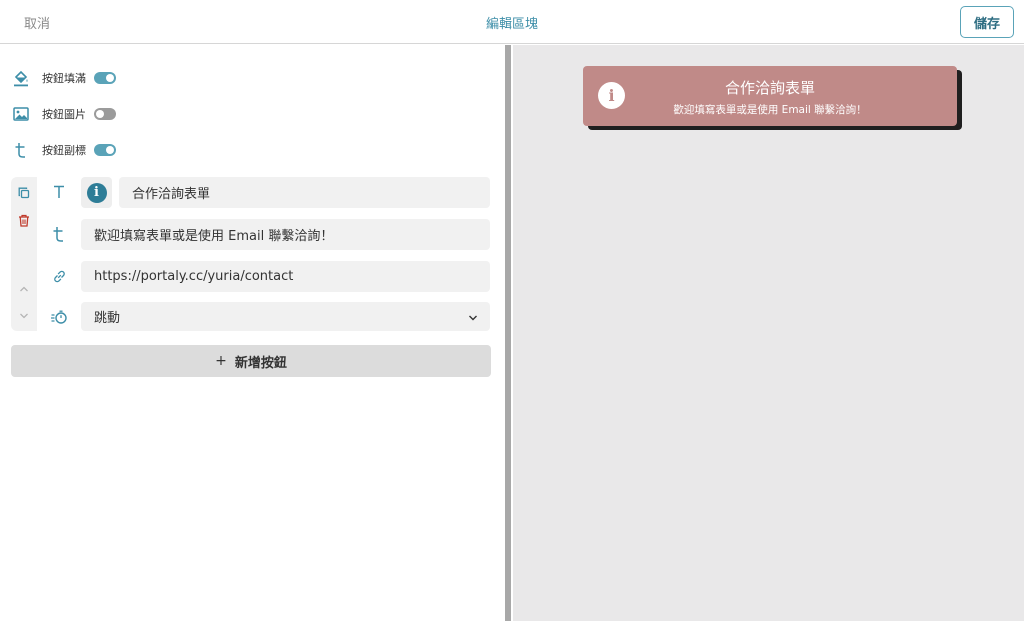 The width and height of the screenshot is (1024, 621). I want to click on timer-animation-icon, so click(59, 317).